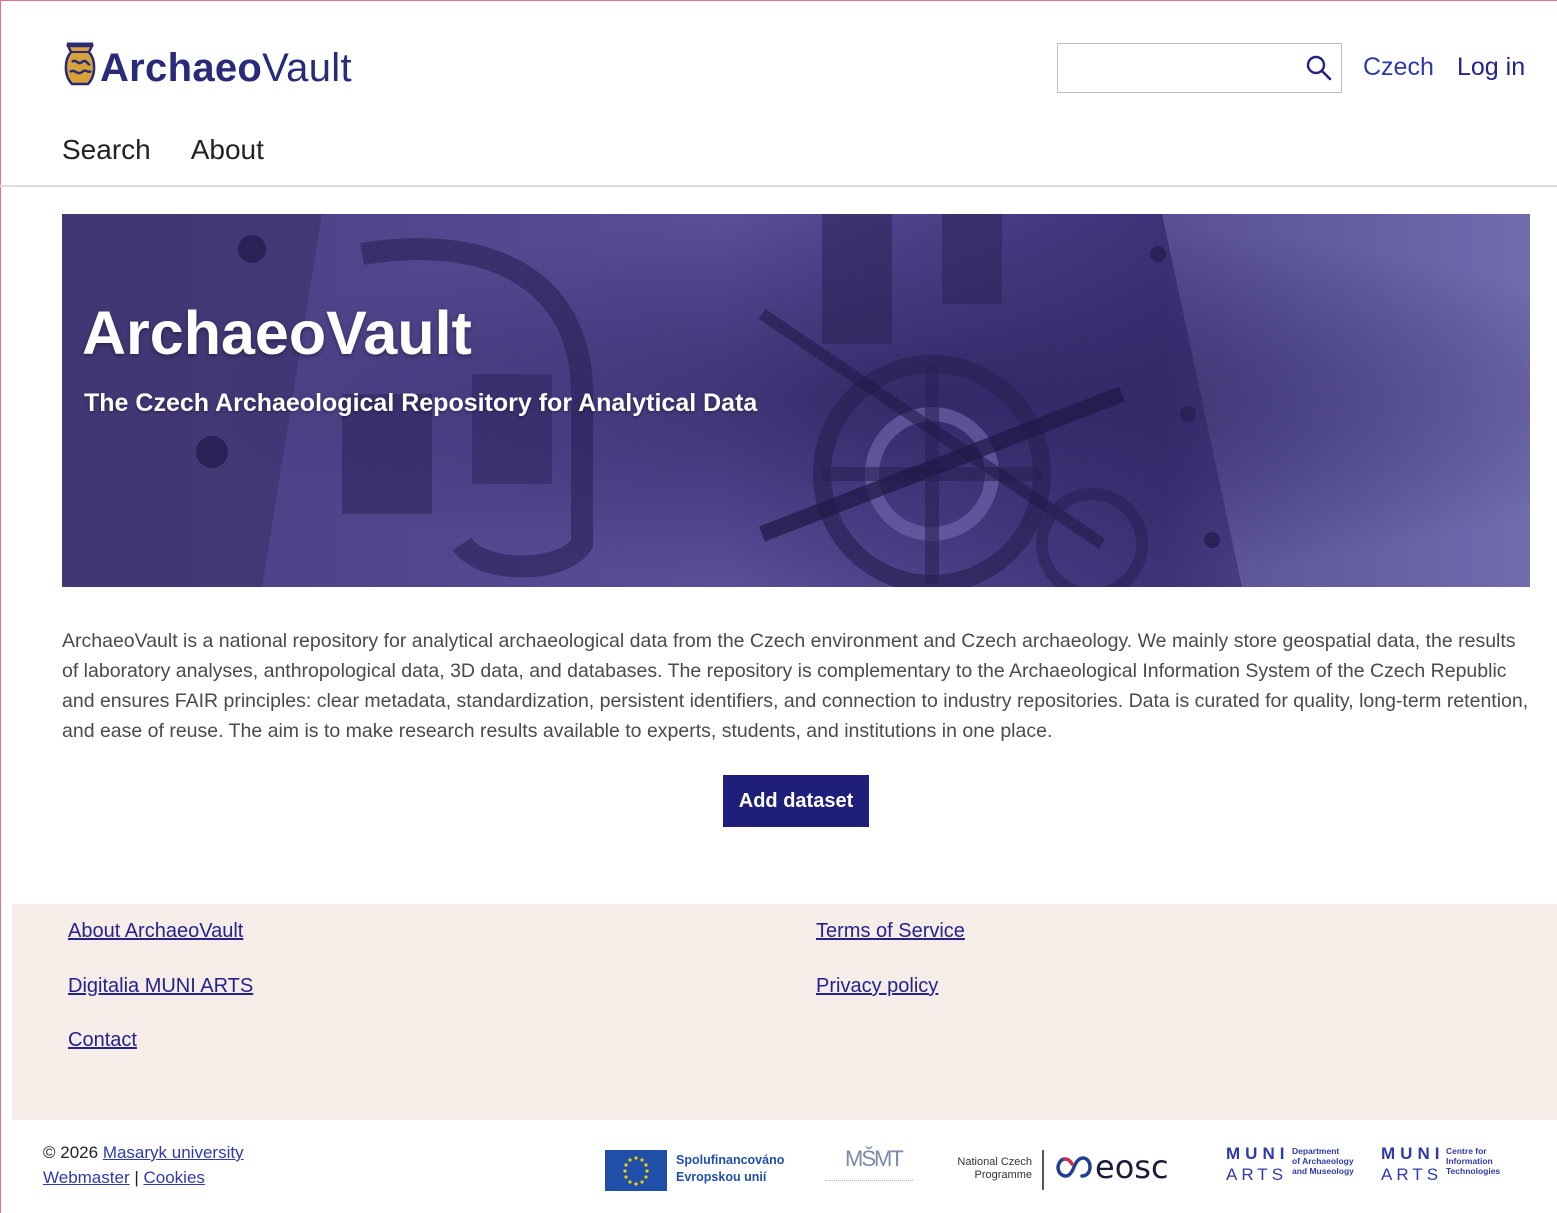 This screenshot has width=1557, height=1213. Describe the element at coordinates (1413, 1153) in the screenshot. I see `muni2-top: MUNI` at that location.